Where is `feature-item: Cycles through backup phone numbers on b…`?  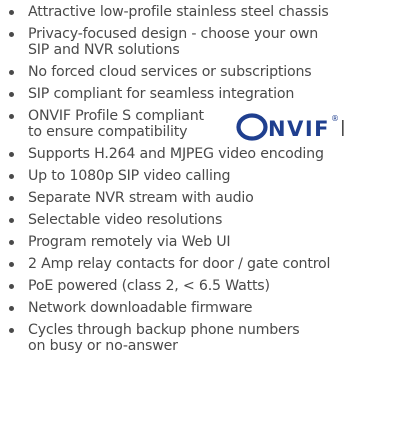 feature-item: Cycles through backup phone numbers on b… is located at coordinates (199, 338).